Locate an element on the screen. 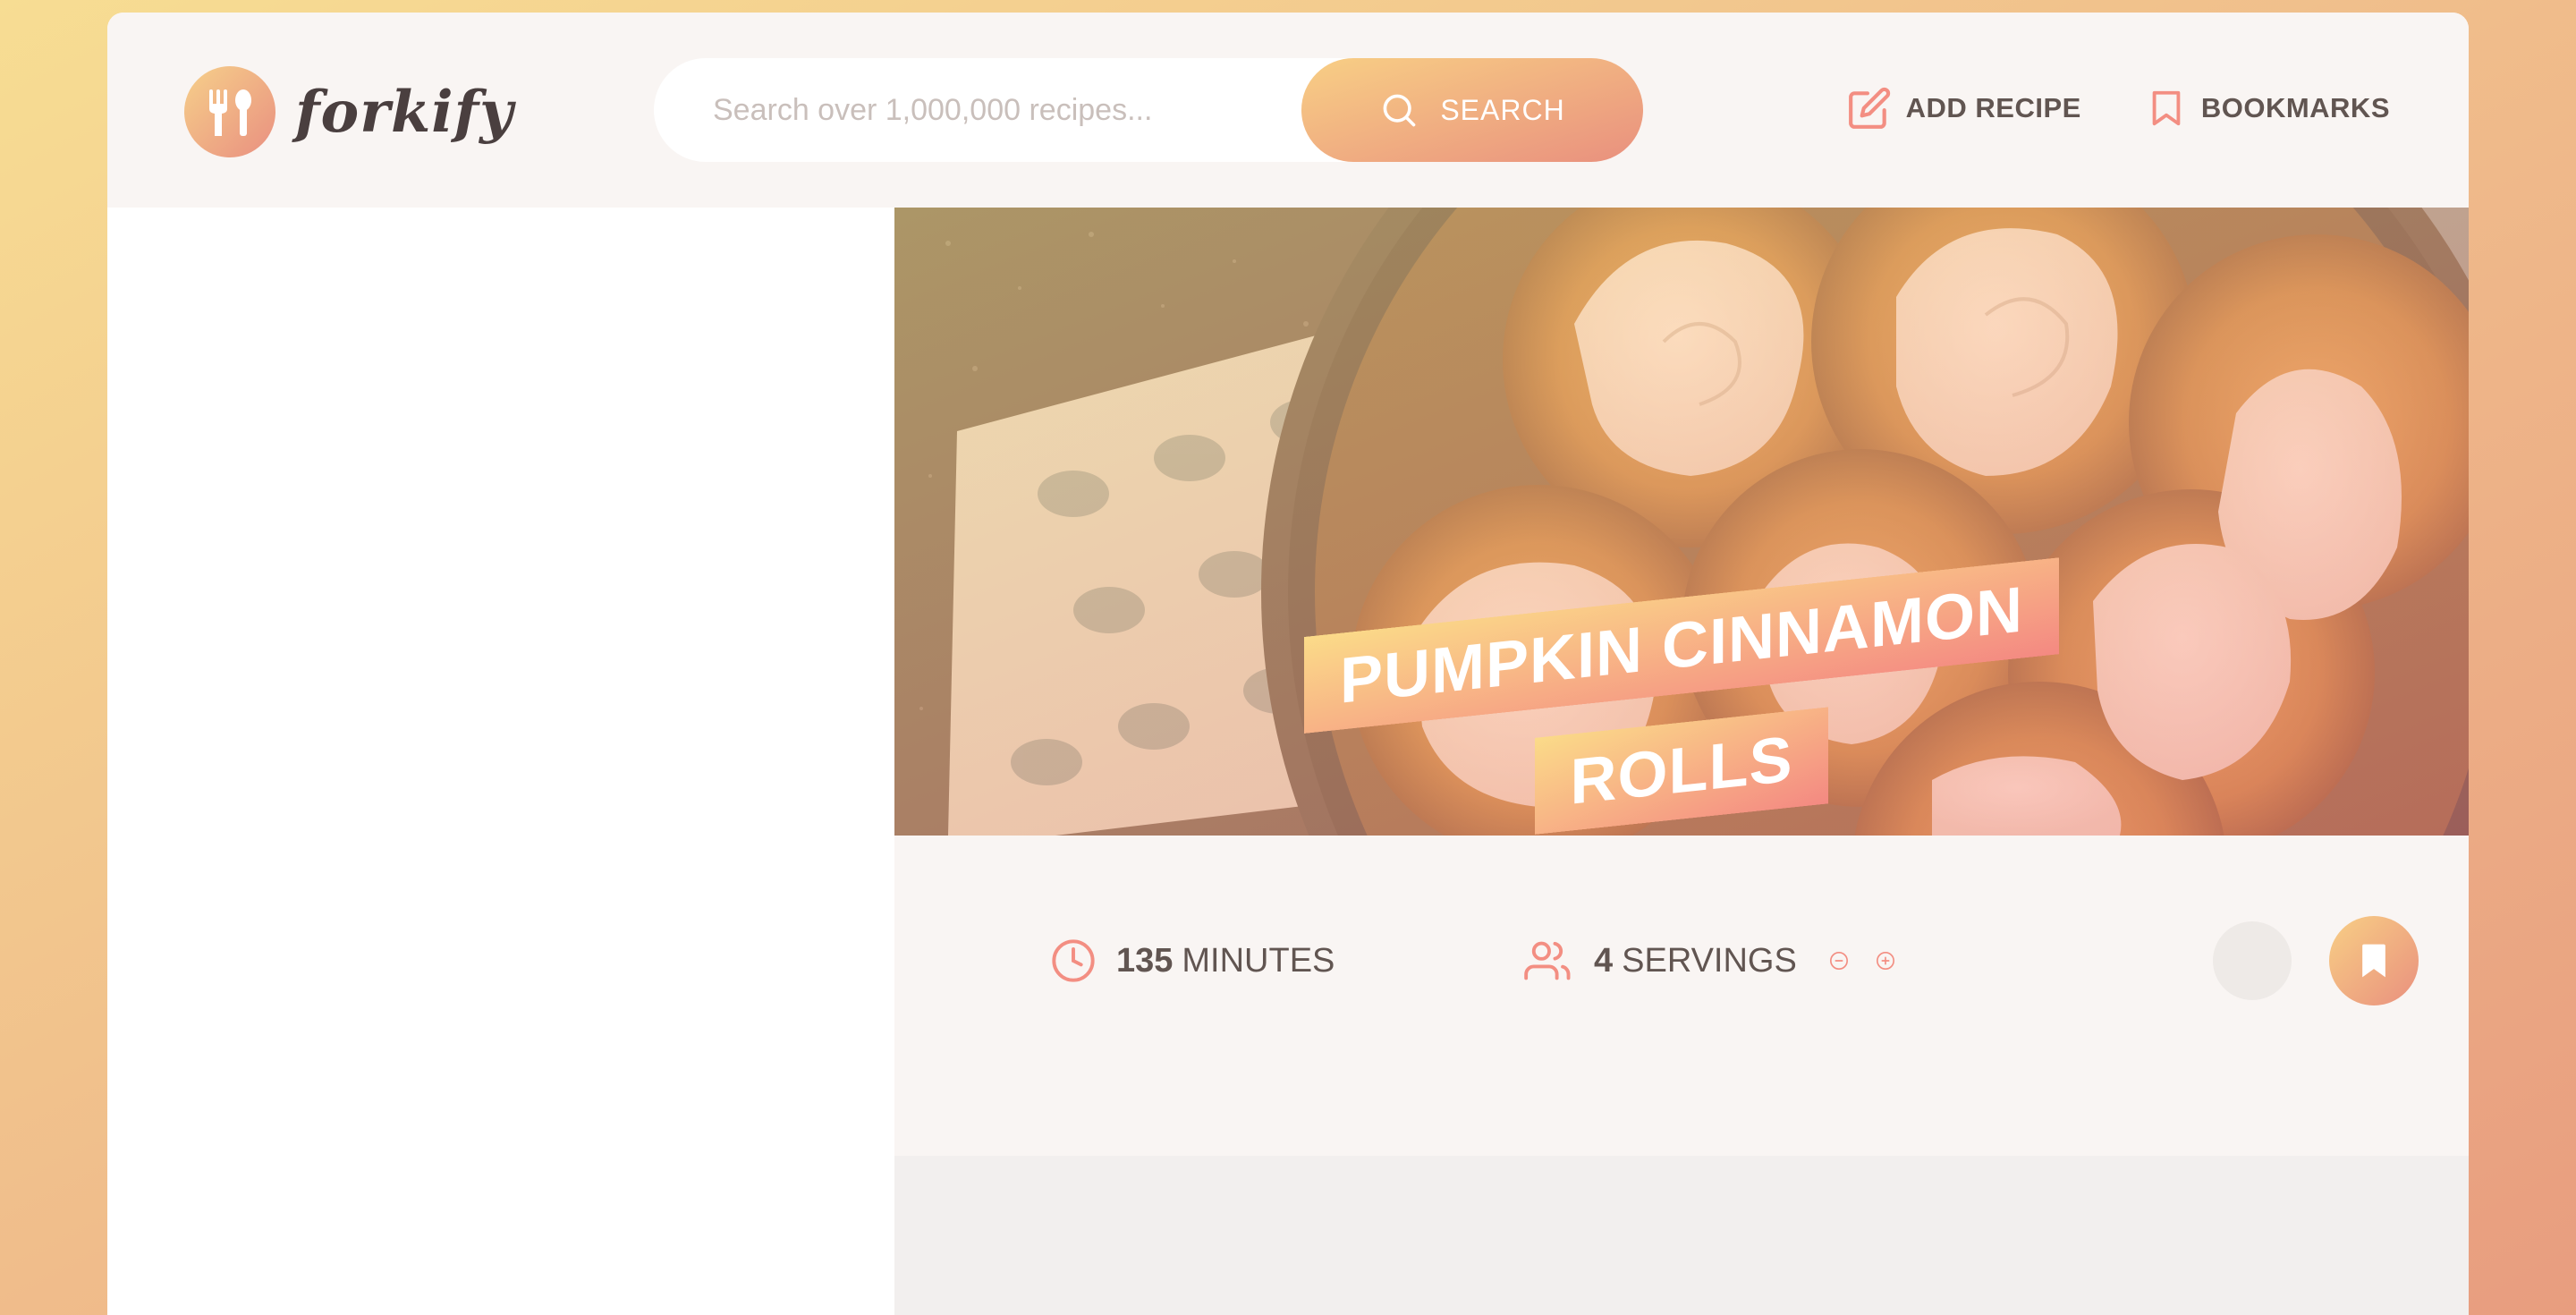  ingredients-heading: RECIPE INGREDIENTS is located at coordinates (1681, 1311).